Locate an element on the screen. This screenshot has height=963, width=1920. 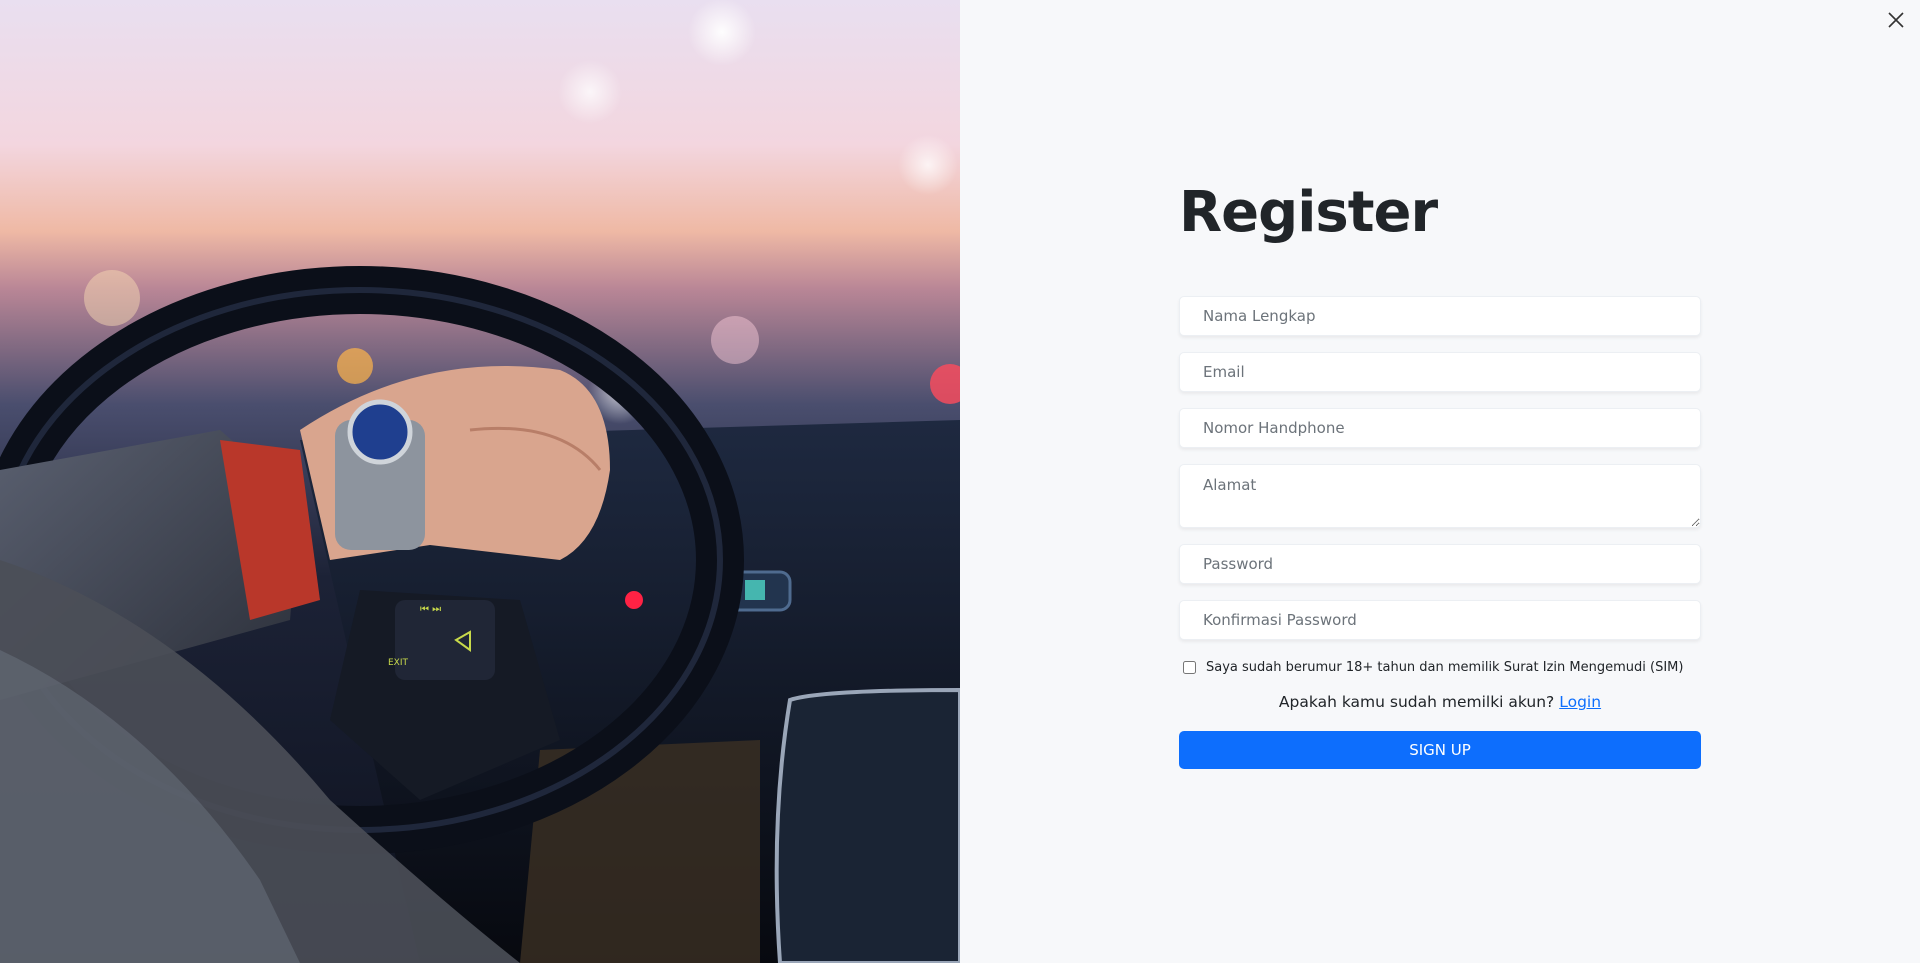
address-textarea is located at coordinates (1440, 496).